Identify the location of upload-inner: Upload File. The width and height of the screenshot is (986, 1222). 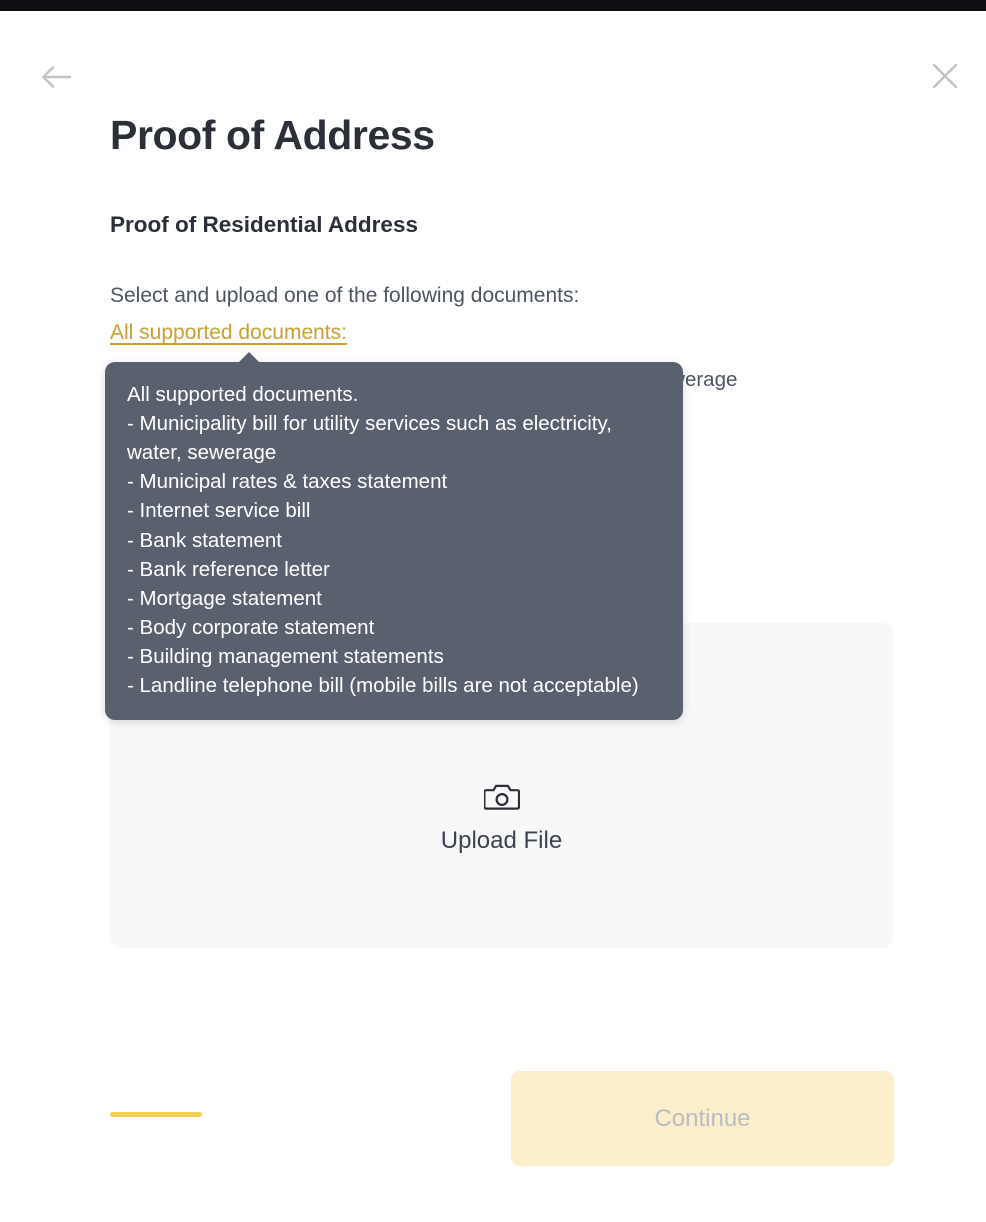
(501, 817).